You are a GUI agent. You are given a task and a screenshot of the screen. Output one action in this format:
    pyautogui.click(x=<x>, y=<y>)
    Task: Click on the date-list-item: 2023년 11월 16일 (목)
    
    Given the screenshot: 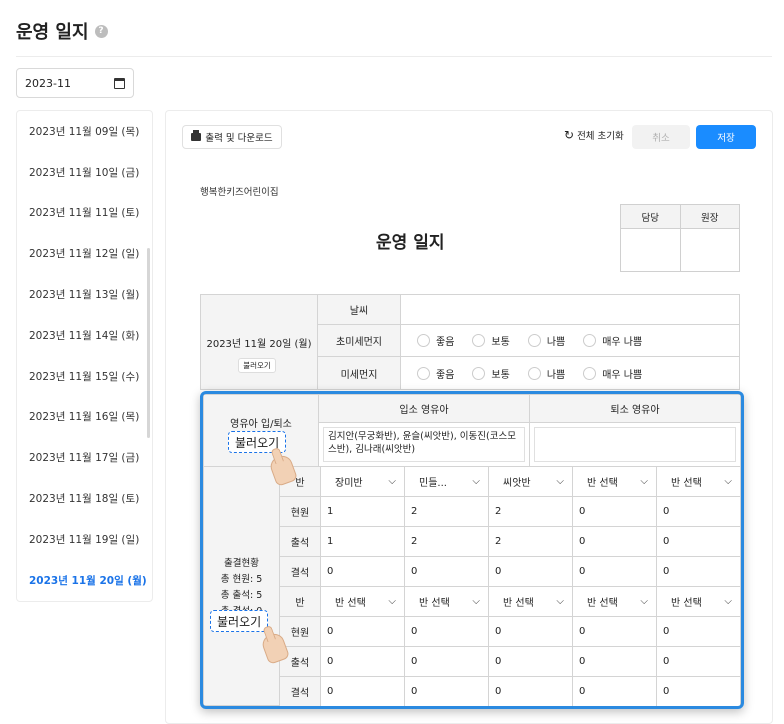 What is the action you would take?
    pyautogui.click(x=84, y=417)
    